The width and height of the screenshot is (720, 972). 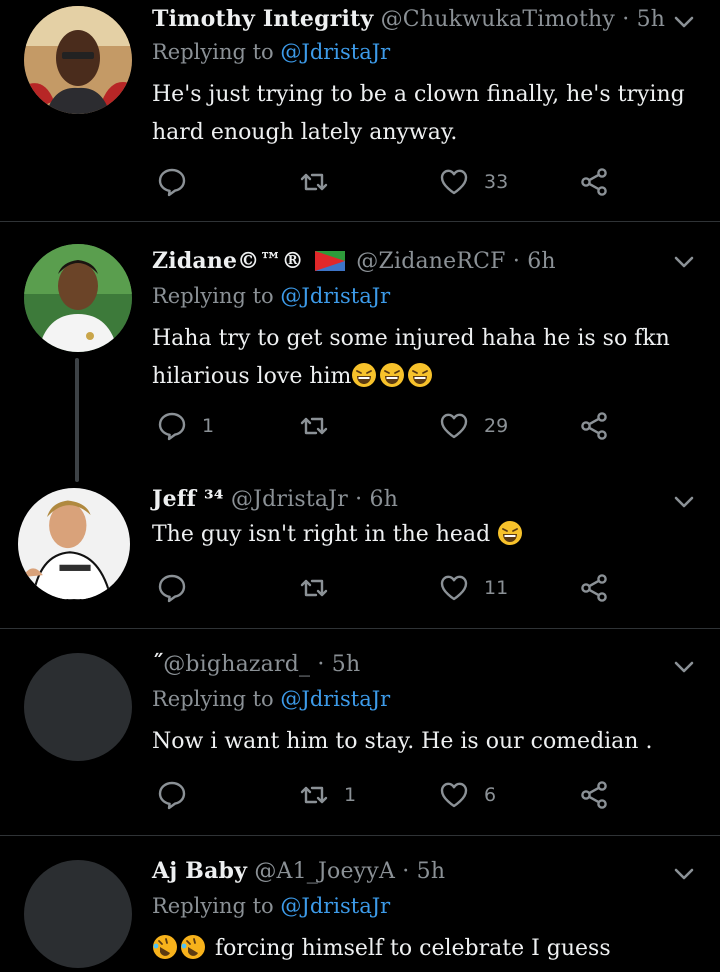 I want to click on tweet-header: Timothy Integrity @ChukwukaTimothy · 5h, so click(x=408, y=19).